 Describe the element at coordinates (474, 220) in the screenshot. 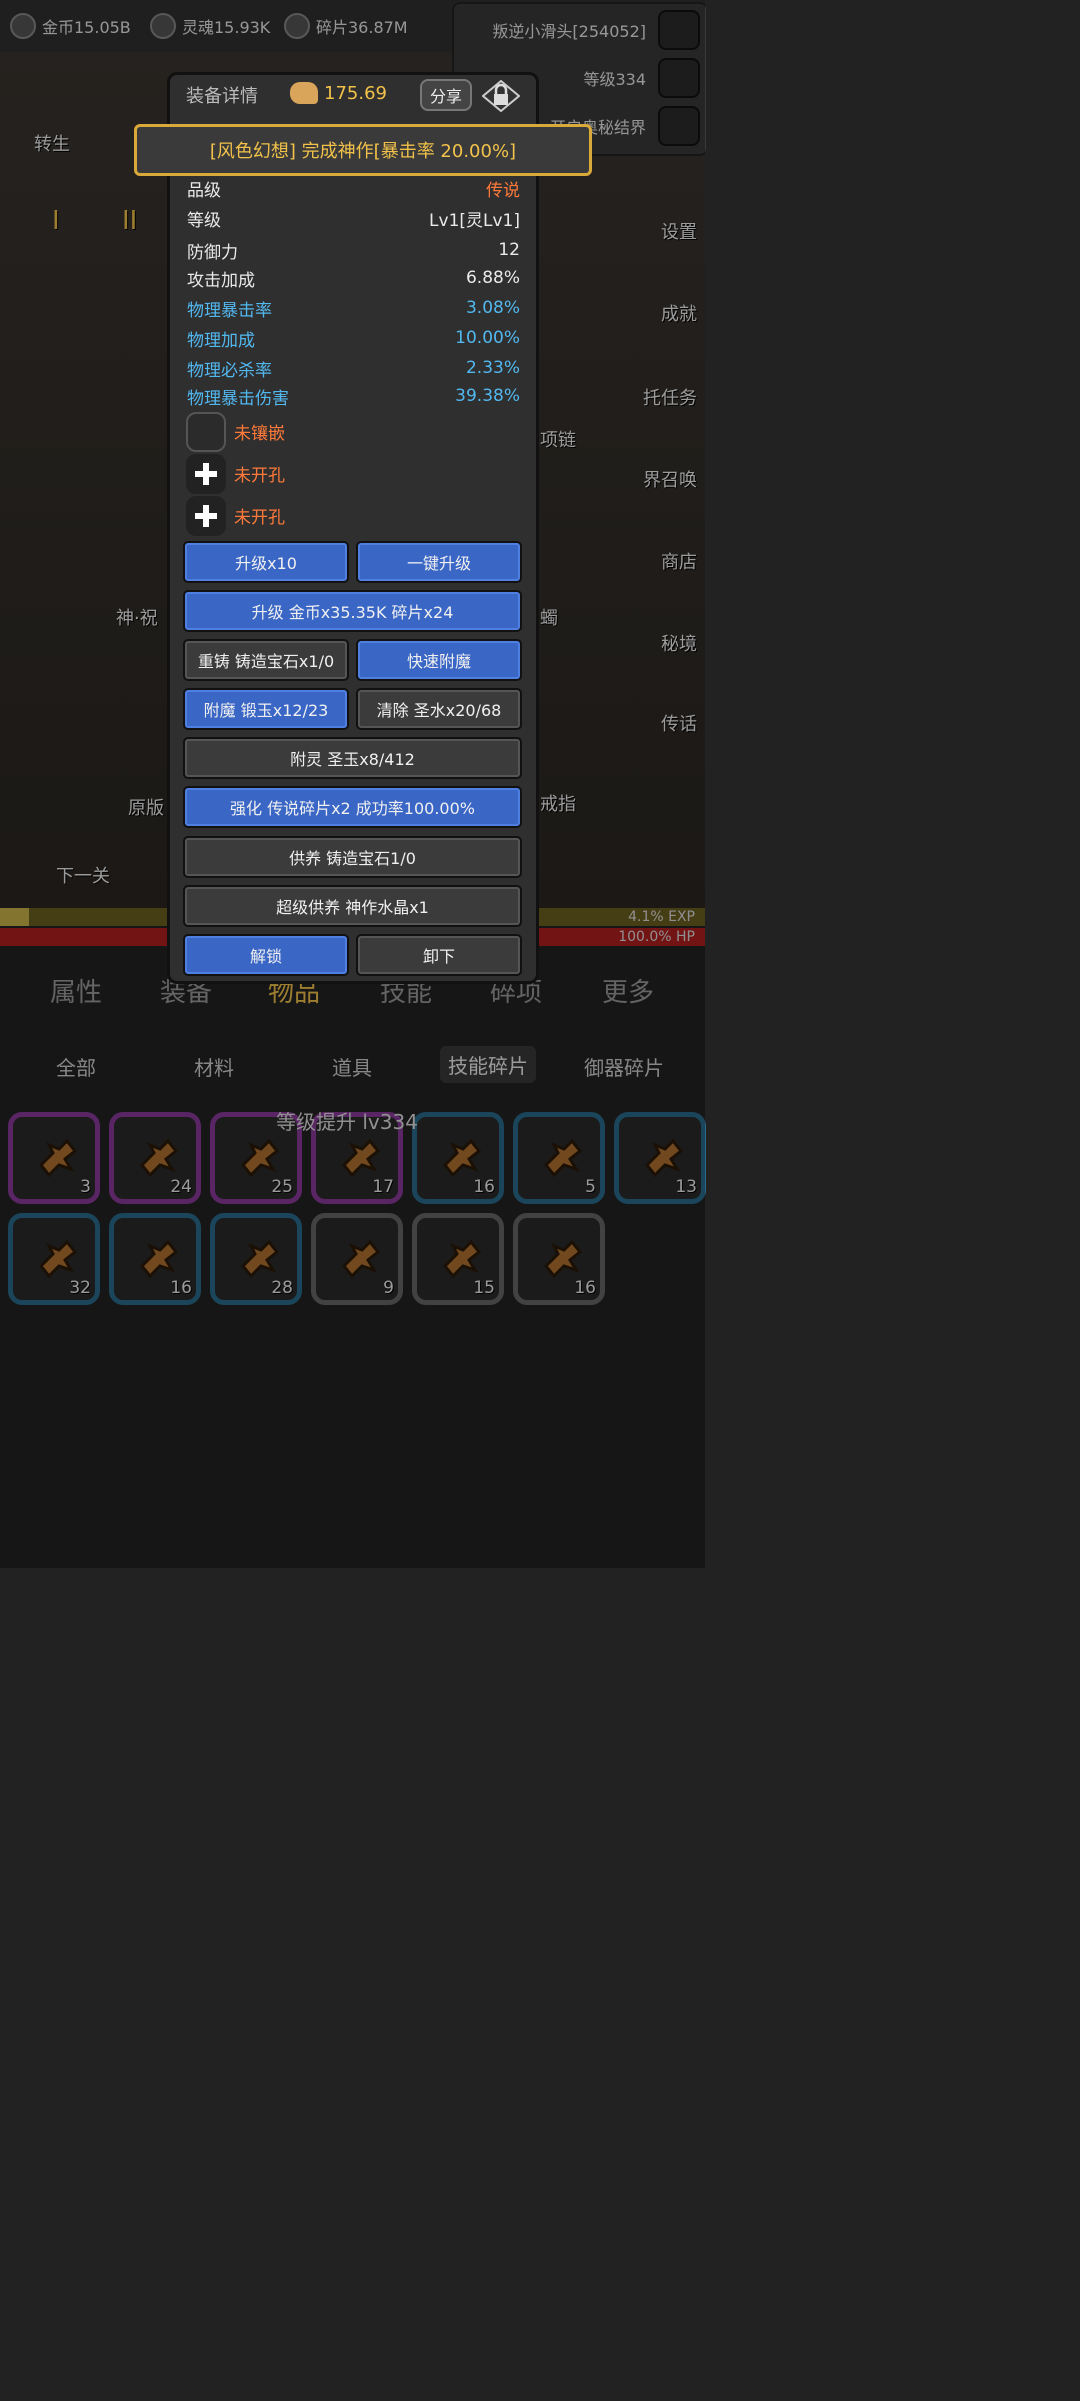

I see `stat-value: Lv1[灵Lv1]` at that location.